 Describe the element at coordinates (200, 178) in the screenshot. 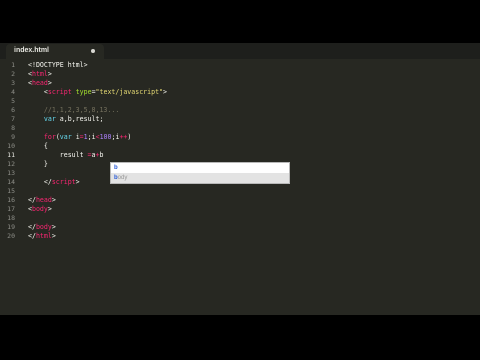

I see `autocomplete-item: body` at that location.